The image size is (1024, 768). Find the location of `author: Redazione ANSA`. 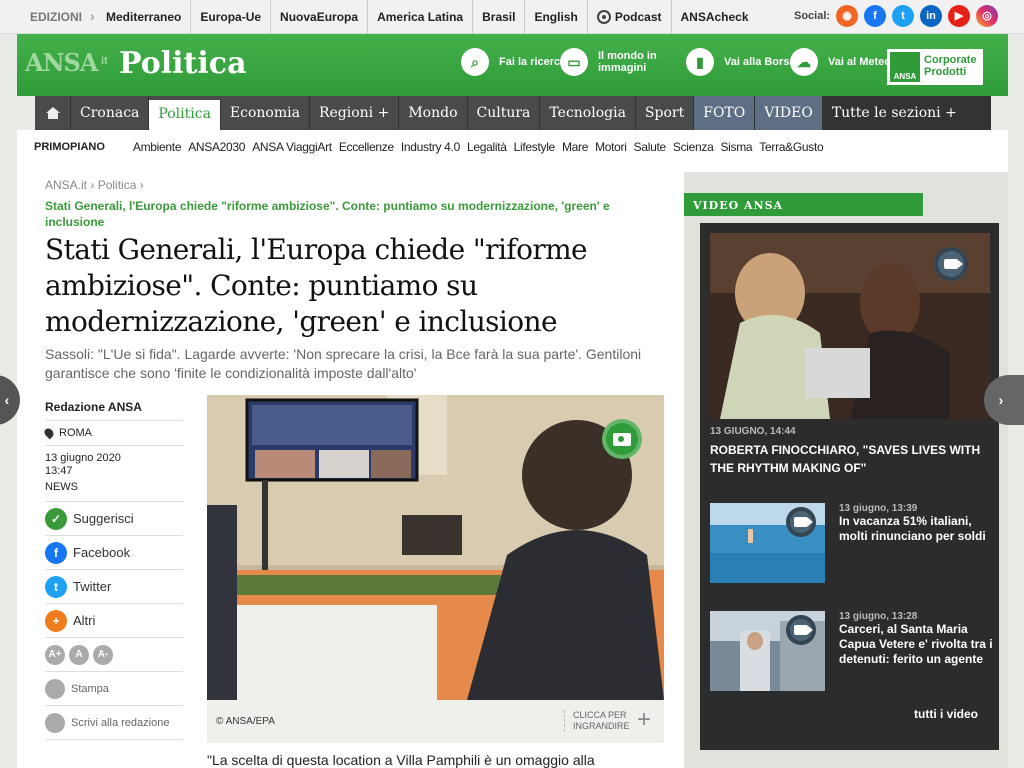

author: Redazione ANSA is located at coordinates (114, 407).